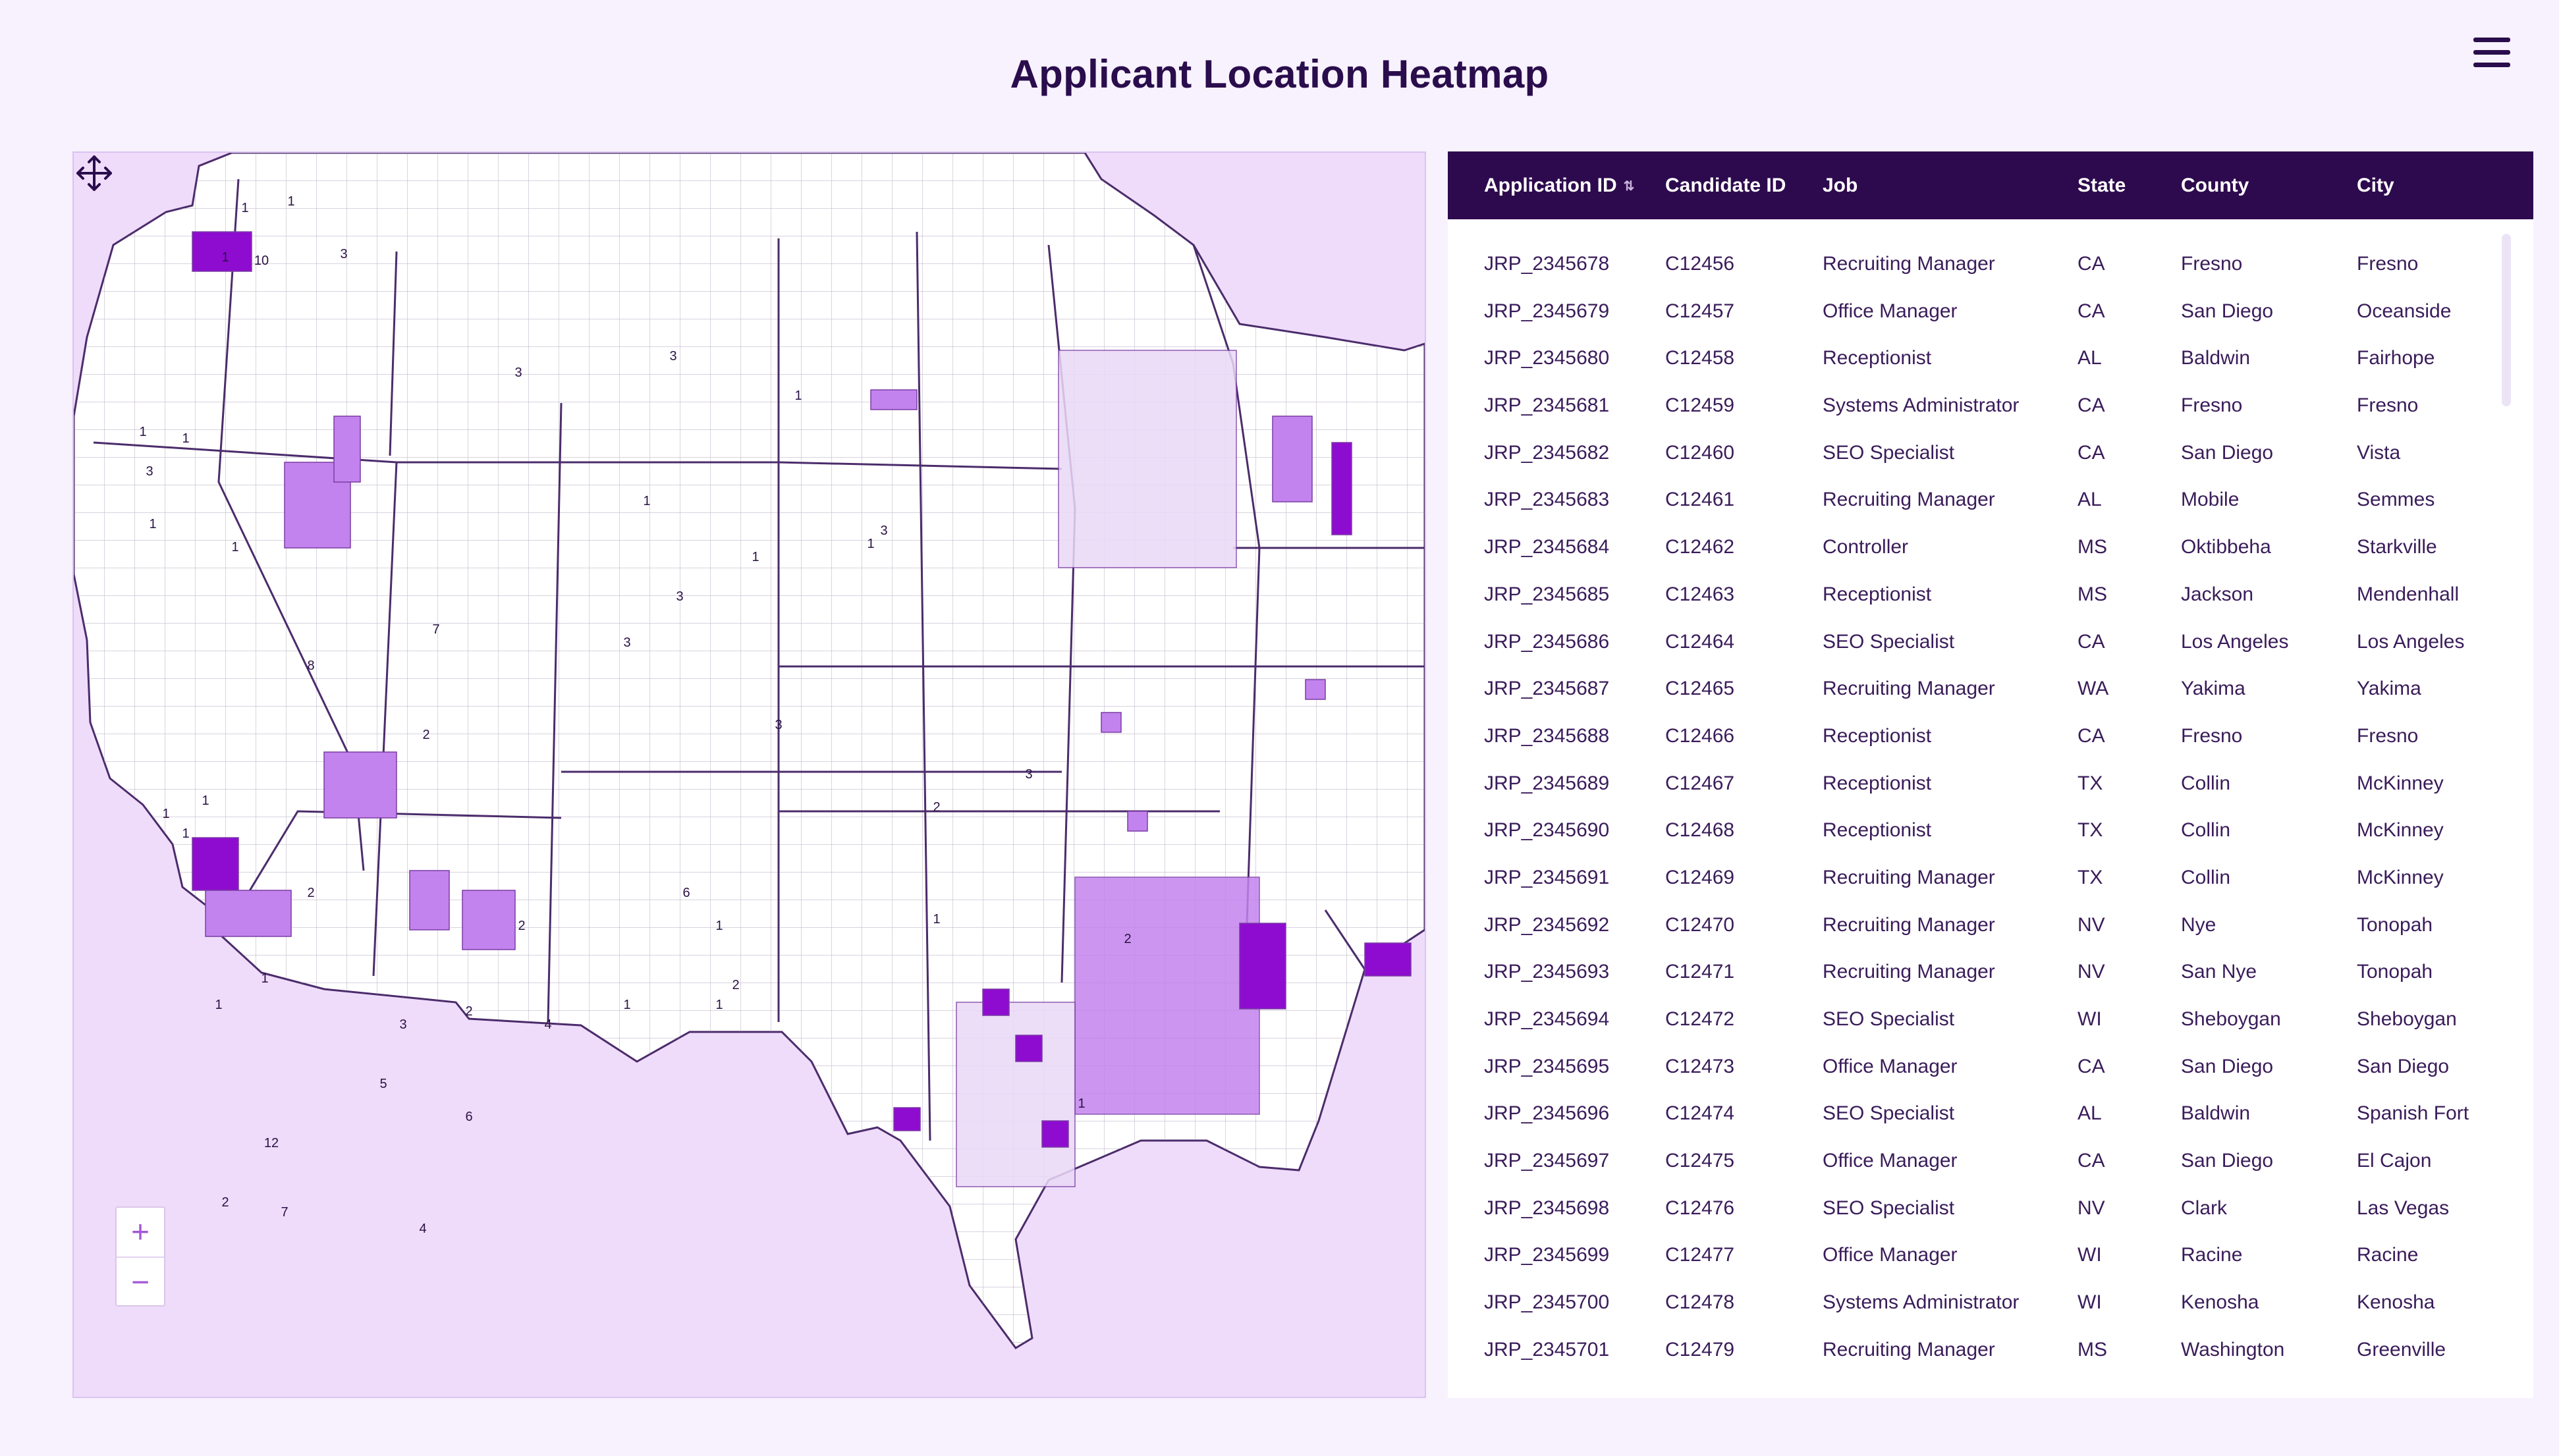 This screenshot has height=1456, width=2559. Describe the element at coordinates (1725, 185) in the screenshot. I see `column-header-candidate-id: Candidate ID` at that location.